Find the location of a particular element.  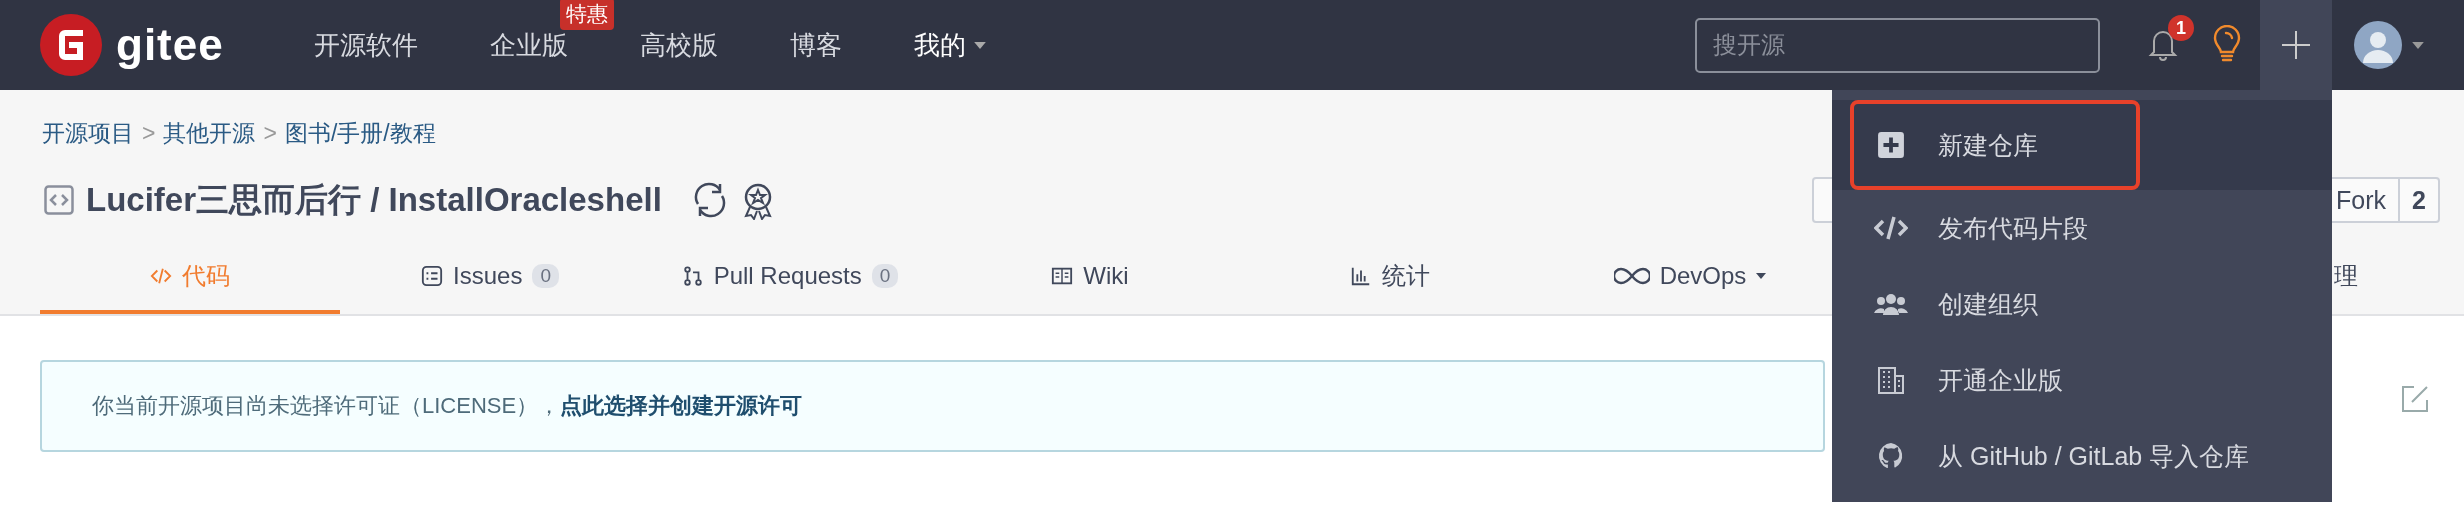

bar-chart-icon is located at coordinates (1361, 276).